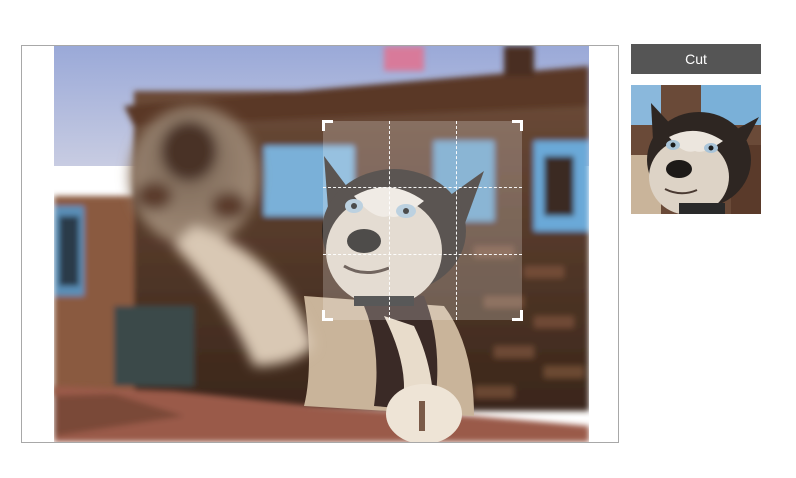 The width and height of the screenshot is (796, 478). What do you see at coordinates (517, 125) in the screenshot?
I see `crop-handle-top-right` at bounding box center [517, 125].